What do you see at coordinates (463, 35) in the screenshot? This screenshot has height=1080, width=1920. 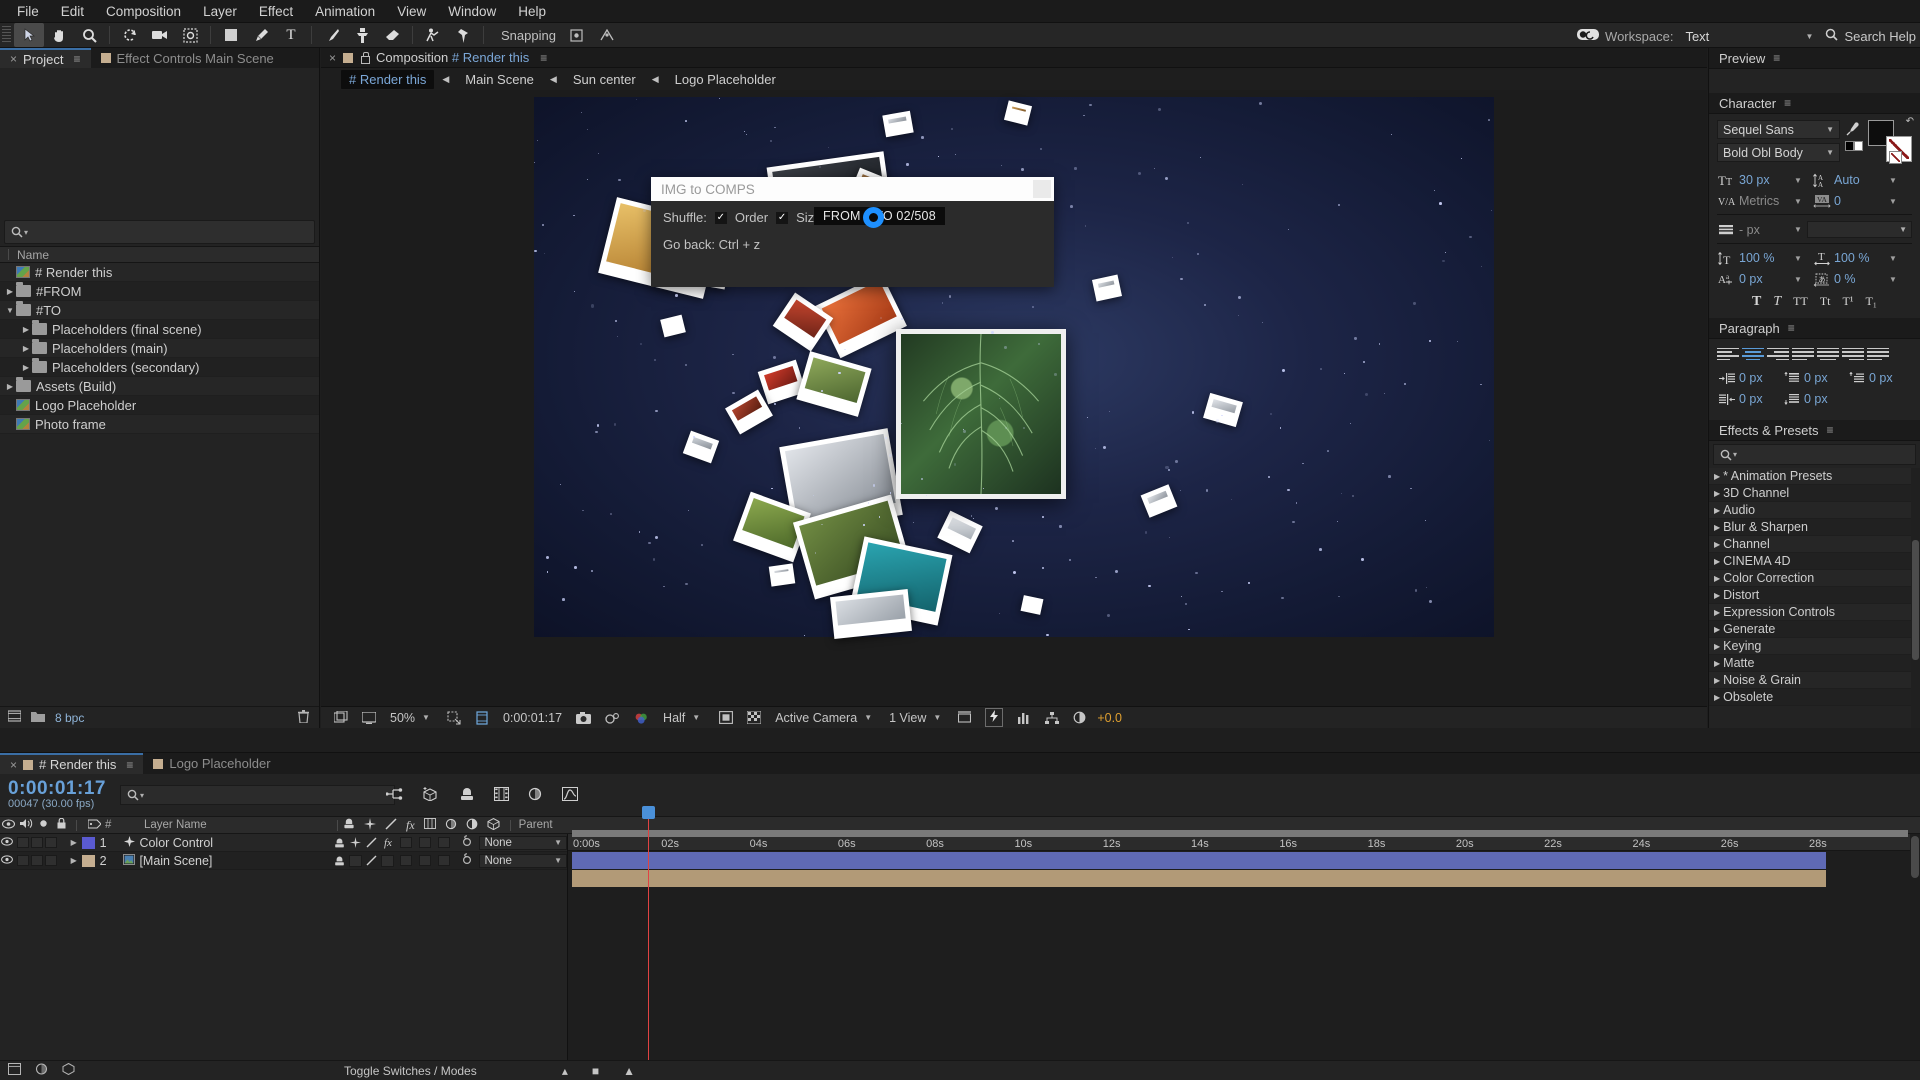 I see `puppet-pin-tool` at bounding box center [463, 35].